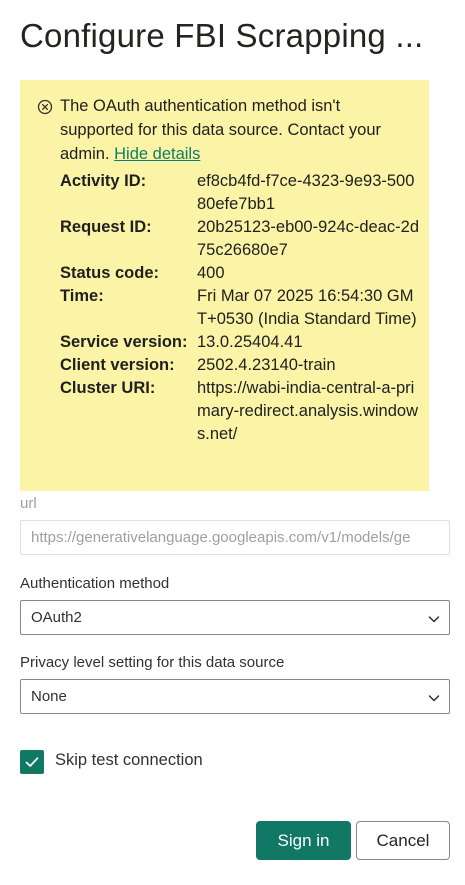 Image resolution: width=465 pixels, height=885 pixels. What do you see at coordinates (235, 617) in the screenshot?
I see `authentication-method-dropdown: OAuth2` at bounding box center [235, 617].